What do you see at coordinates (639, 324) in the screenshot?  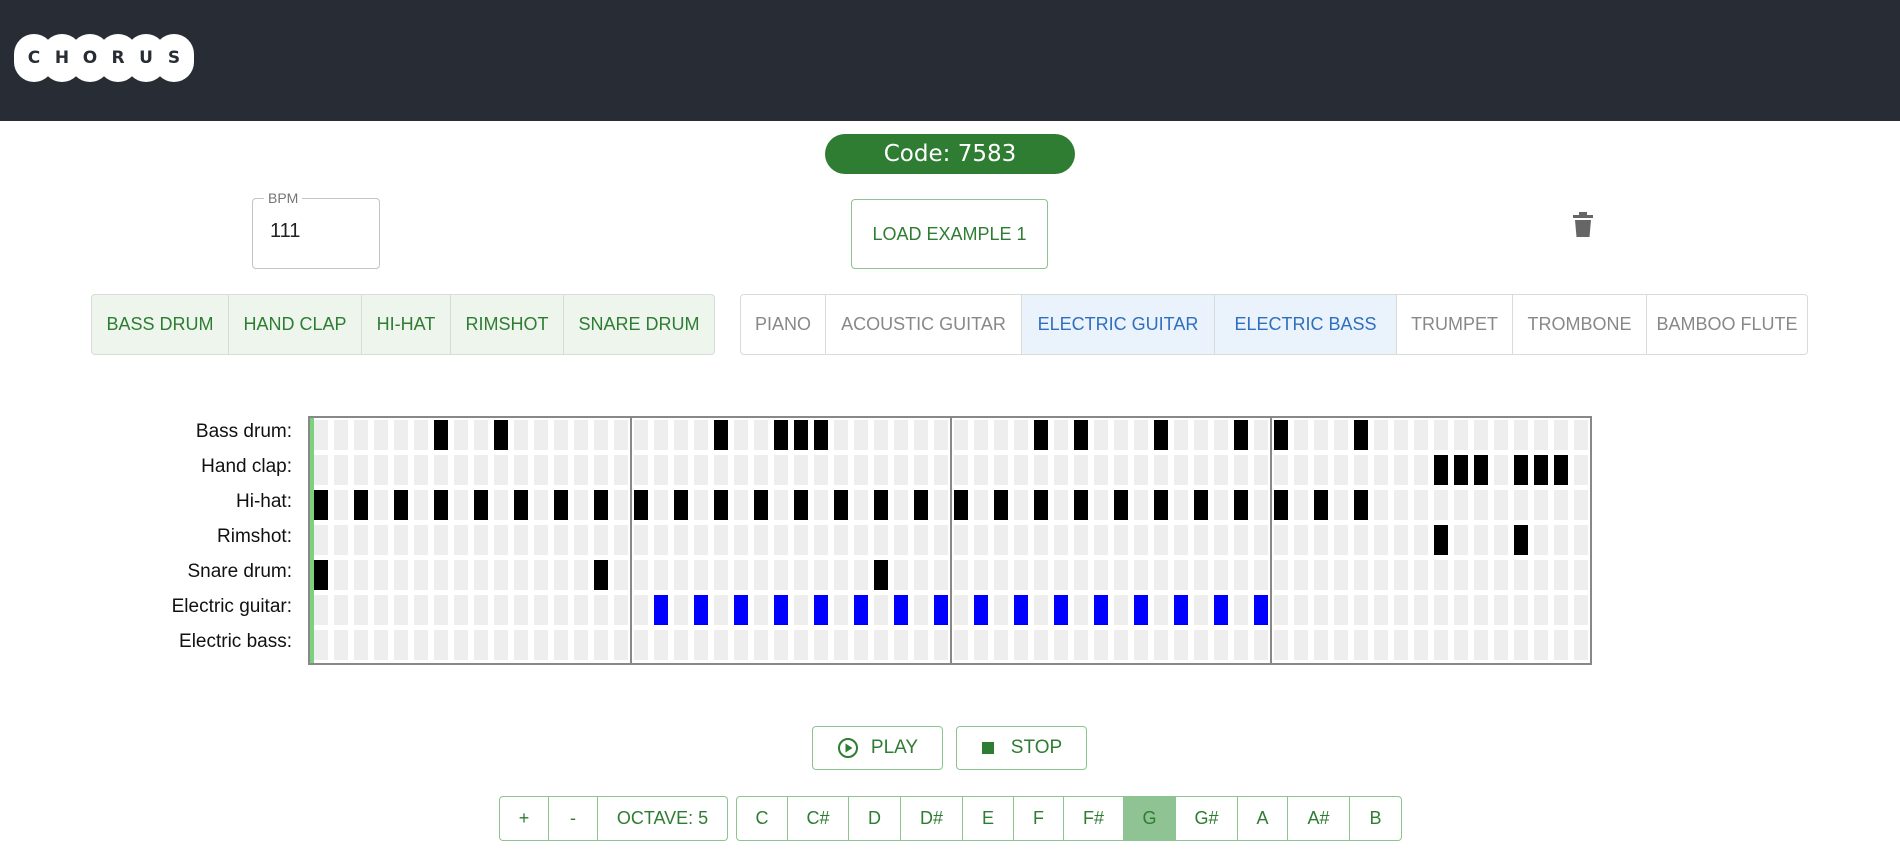 I see `drum-tab-snare-drum: SNARE DRUM` at bounding box center [639, 324].